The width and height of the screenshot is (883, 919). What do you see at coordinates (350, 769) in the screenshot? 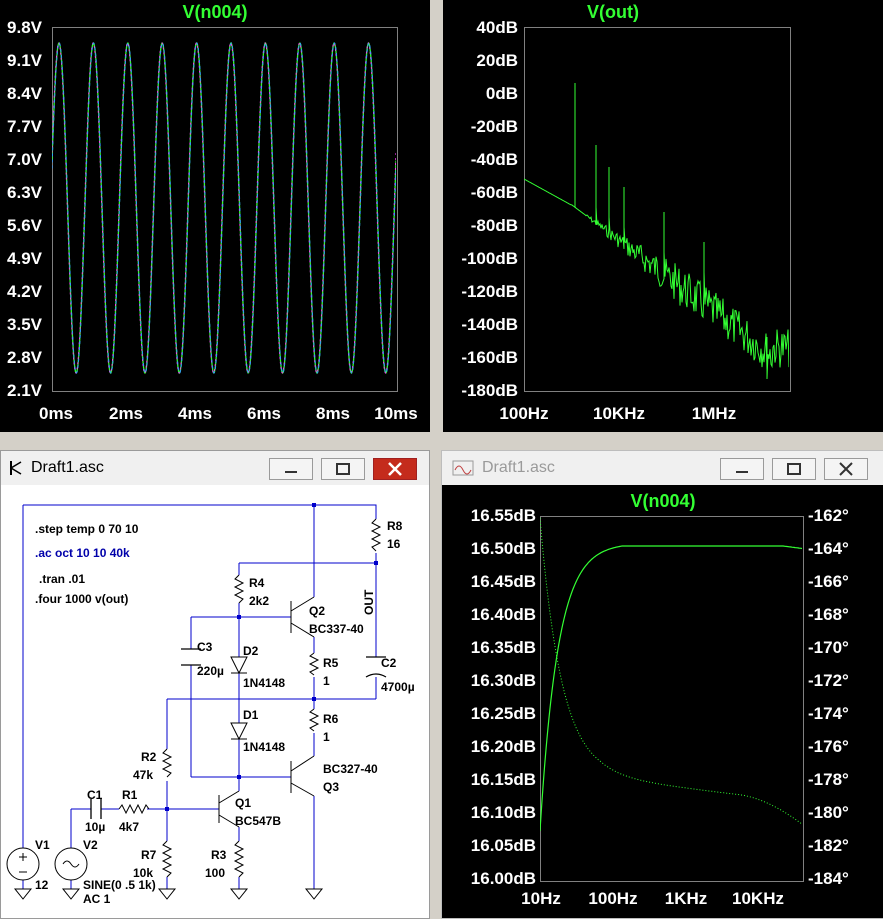
I see `q3-type: BC327-40` at bounding box center [350, 769].